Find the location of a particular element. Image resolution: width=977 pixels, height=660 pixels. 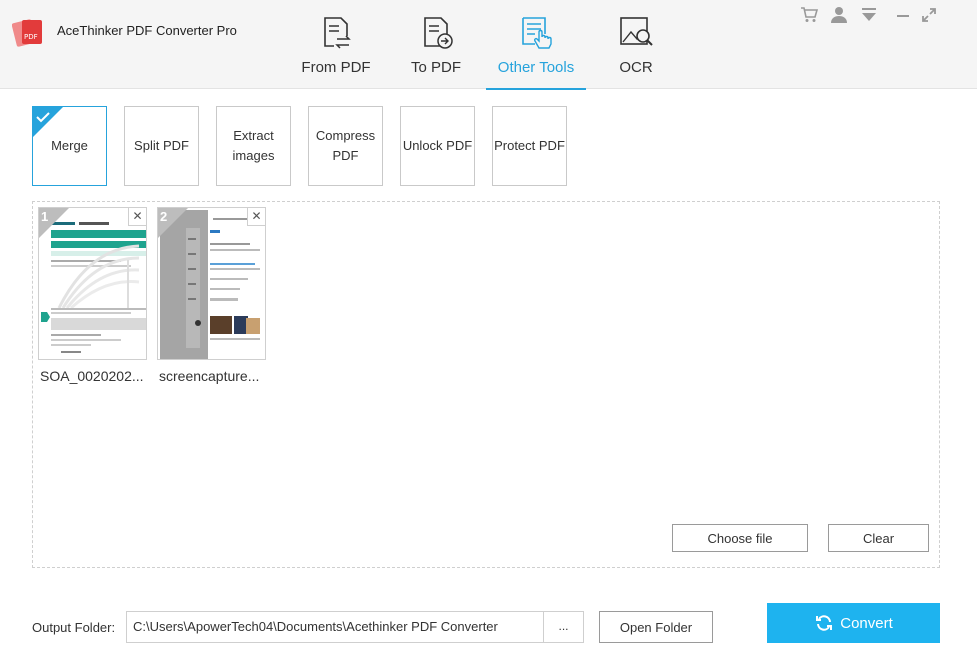

convert-button: Convert is located at coordinates (853, 623).